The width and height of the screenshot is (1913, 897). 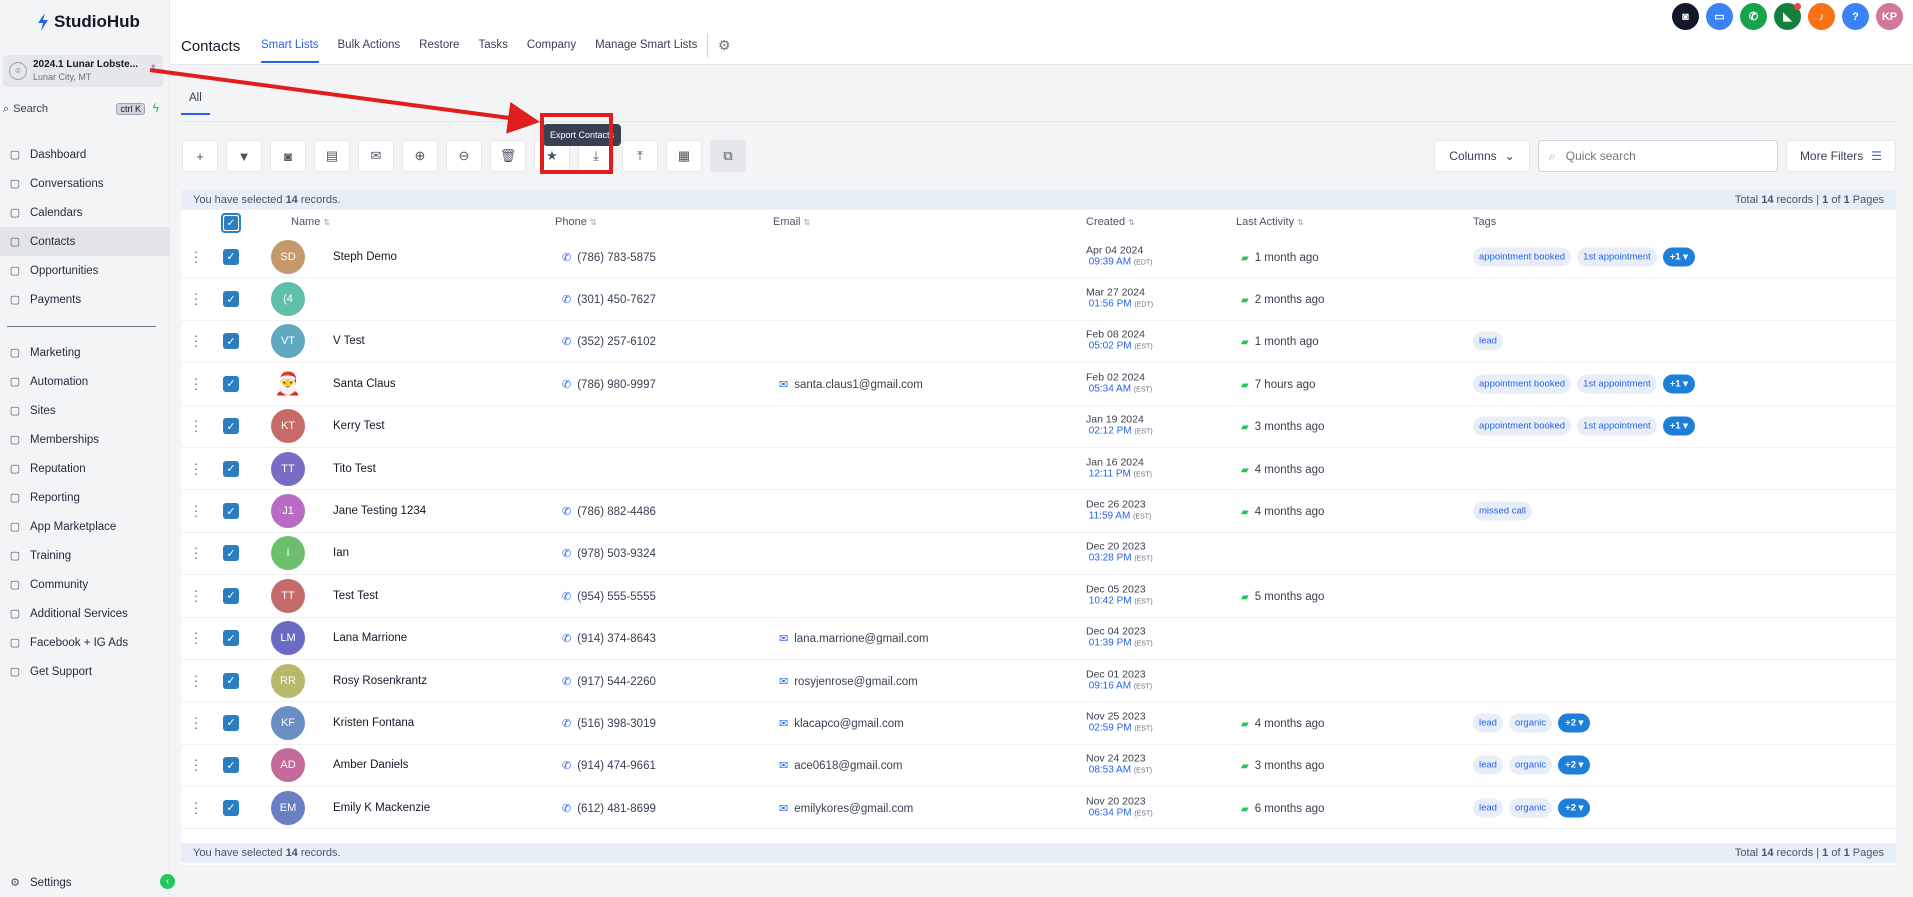 What do you see at coordinates (85, 555) in the screenshot?
I see `sidebar-item-training: ▢ Training` at bounding box center [85, 555].